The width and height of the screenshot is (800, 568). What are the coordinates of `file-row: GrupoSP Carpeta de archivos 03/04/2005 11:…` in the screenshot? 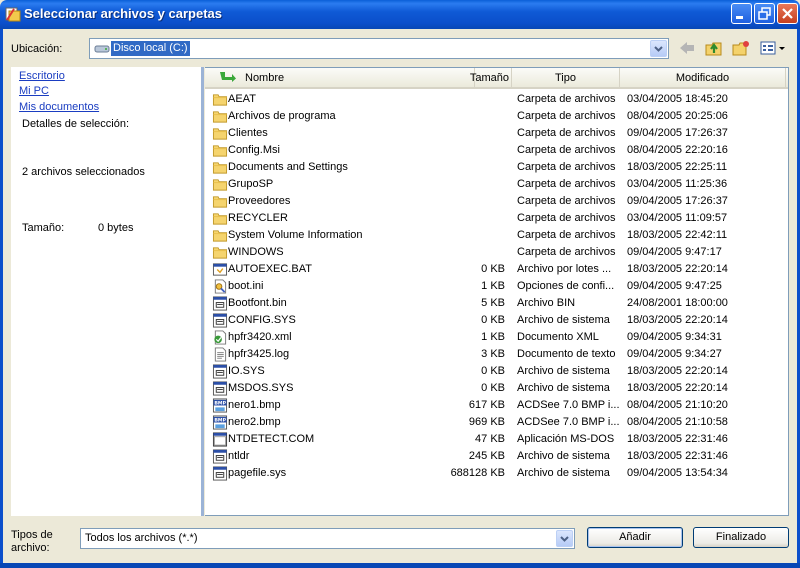 It's located at (496, 184).